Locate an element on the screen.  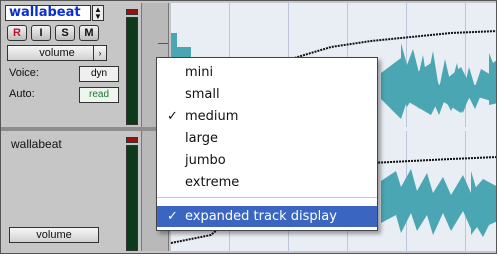
menu-item-label: jumbo is located at coordinates (205, 160).